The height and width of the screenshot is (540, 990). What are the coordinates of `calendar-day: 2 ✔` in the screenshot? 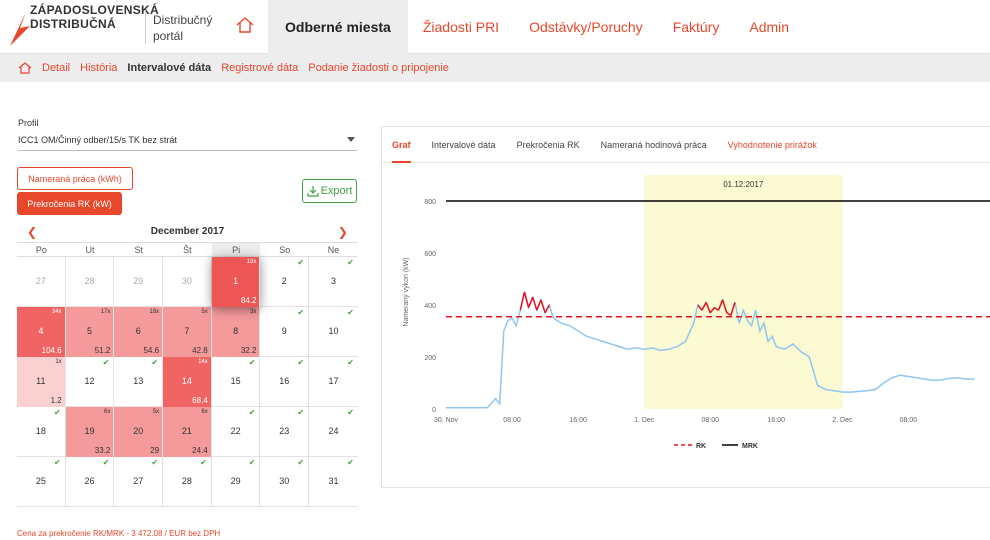 It's located at (285, 282).